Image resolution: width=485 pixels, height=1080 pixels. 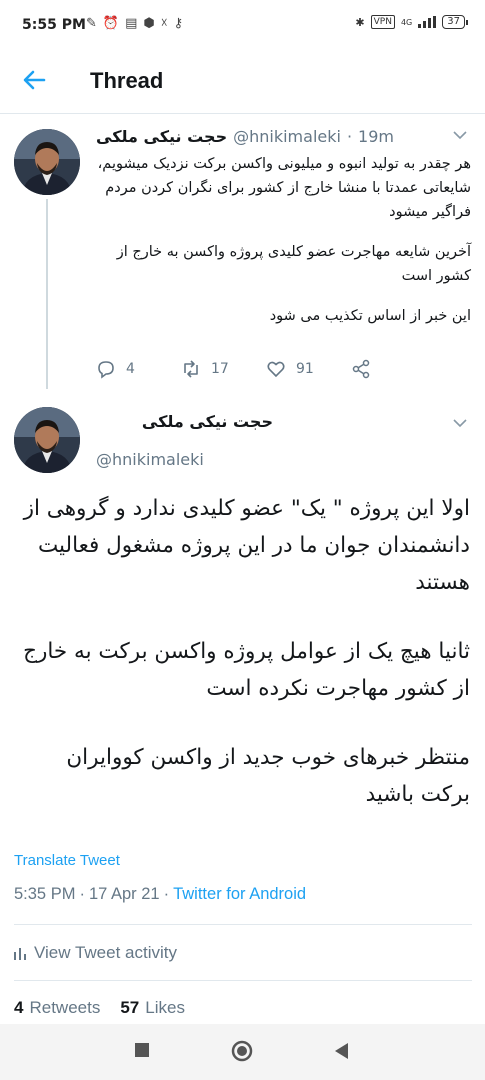 I want to click on tweet-source-link: Twitter for Android, so click(x=239, y=894).